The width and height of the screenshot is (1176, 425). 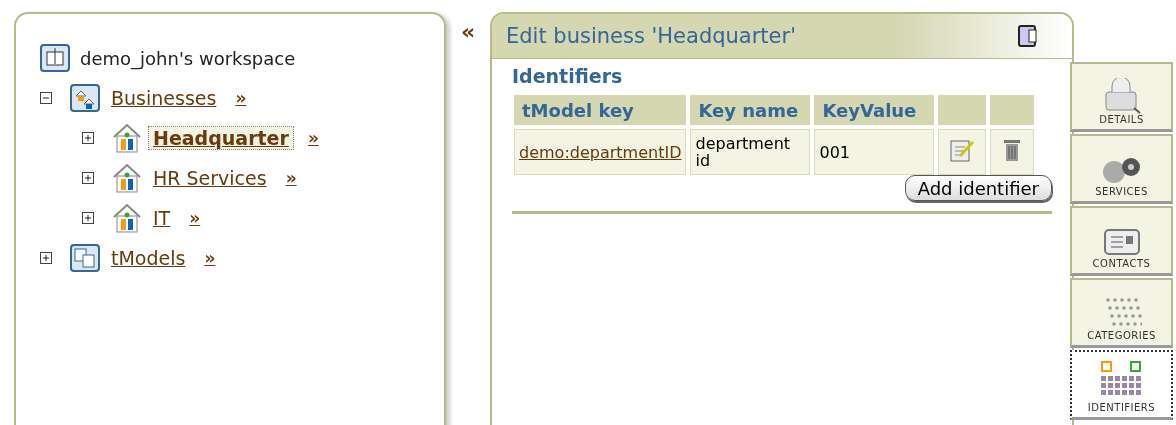 What do you see at coordinates (1121, 97) in the screenshot?
I see `side-tab: DETAILS` at bounding box center [1121, 97].